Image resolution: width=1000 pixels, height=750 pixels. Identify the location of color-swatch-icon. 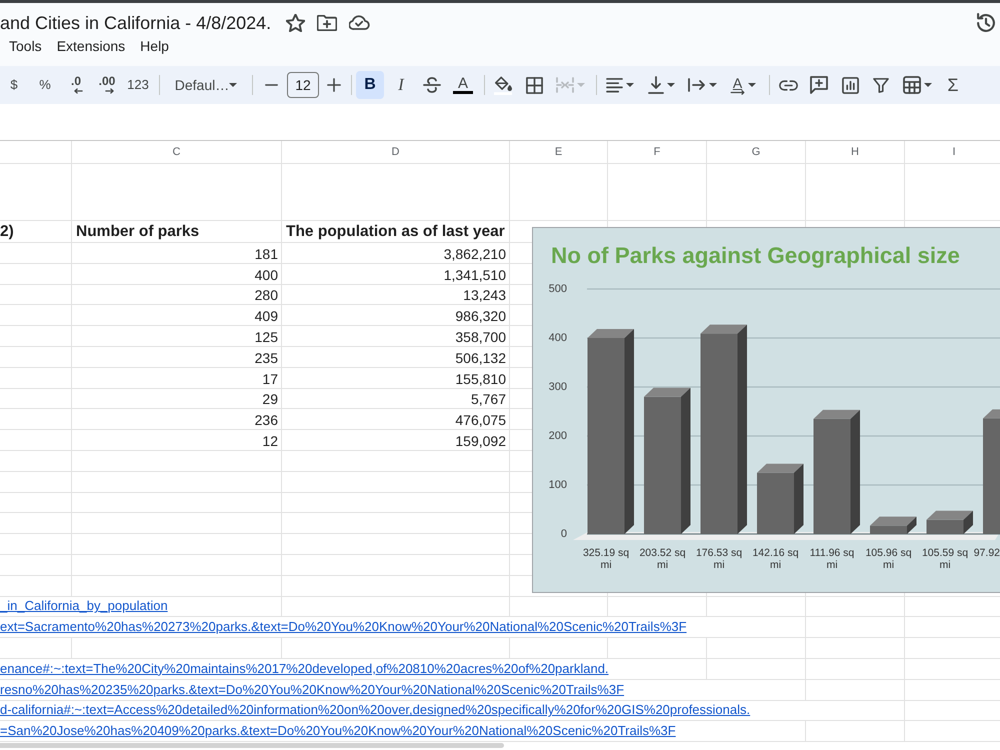
(463, 92).